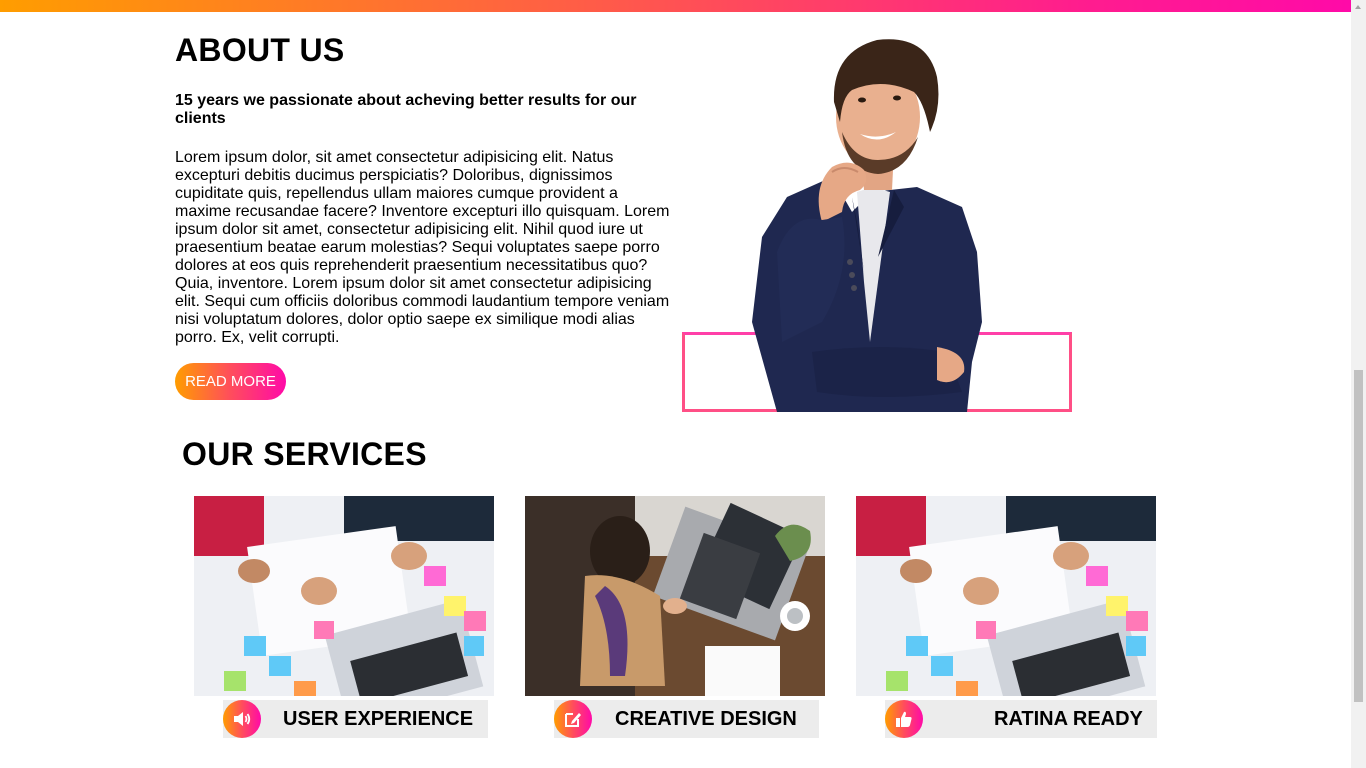 This screenshot has width=1366, height=768. Describe the element at coordinates (230, 381) in the screenshot. I see `read-more-button: READ MORE` at that location.